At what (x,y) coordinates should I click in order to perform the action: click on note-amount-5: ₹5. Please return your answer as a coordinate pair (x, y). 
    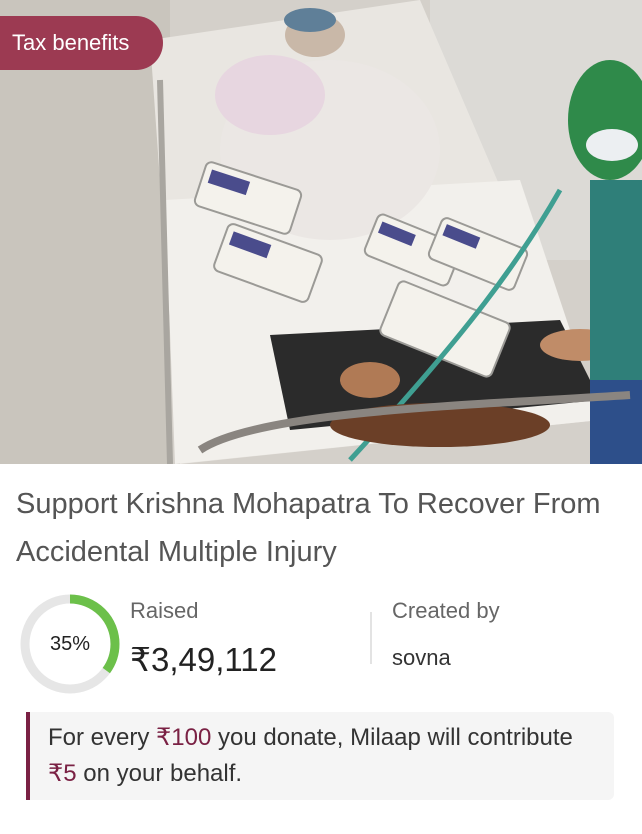
    Looking at the image, I should click on (62, 773).